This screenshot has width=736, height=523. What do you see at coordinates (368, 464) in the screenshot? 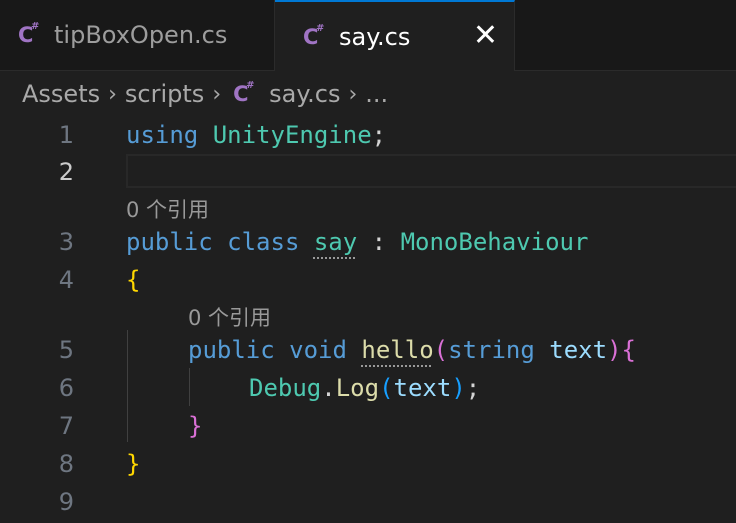
I see `code-line: 8 }` at bounding box center [368, 464].